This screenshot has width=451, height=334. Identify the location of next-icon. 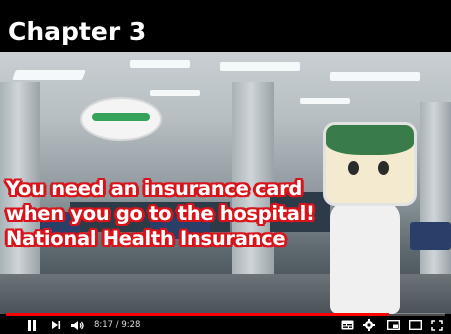
(56, 325).